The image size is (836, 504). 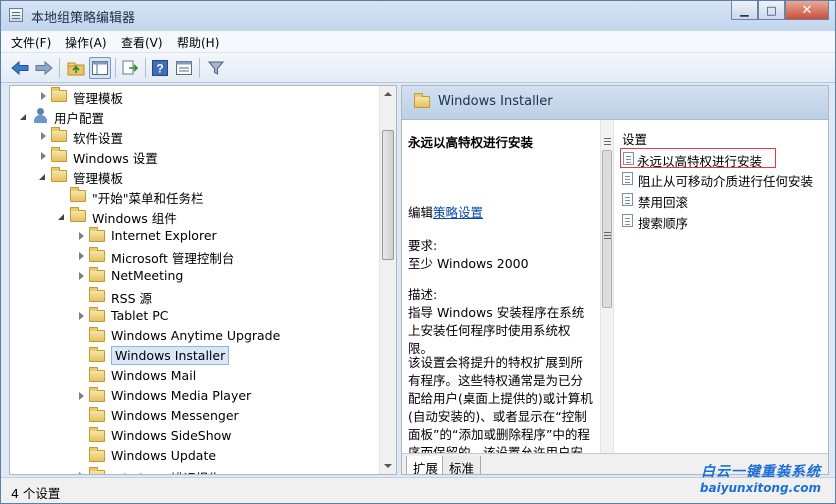 I want to click on tree-item: Windows 组件, so click(x=196, y=216).